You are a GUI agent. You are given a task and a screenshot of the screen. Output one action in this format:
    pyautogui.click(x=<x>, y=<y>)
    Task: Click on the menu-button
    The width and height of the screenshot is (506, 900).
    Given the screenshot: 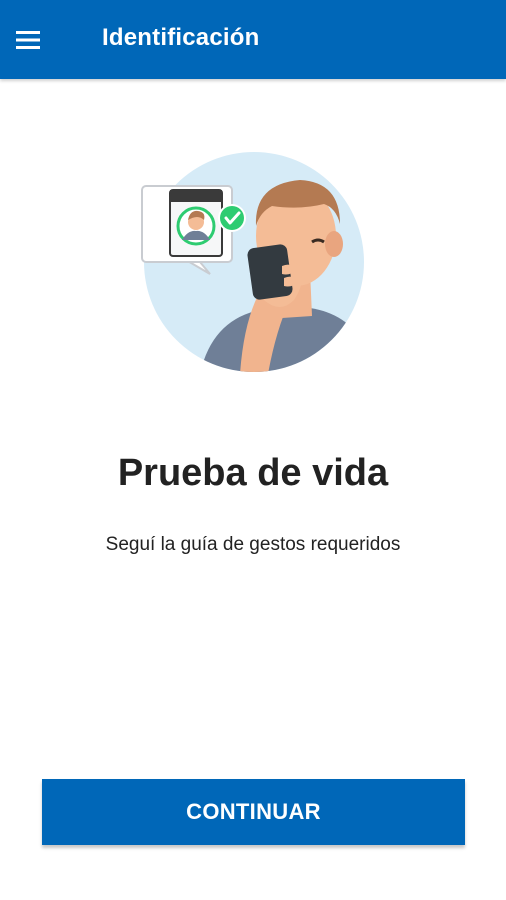 What is the action you would take?
    pyautogui.click(x=40, y=40)
    